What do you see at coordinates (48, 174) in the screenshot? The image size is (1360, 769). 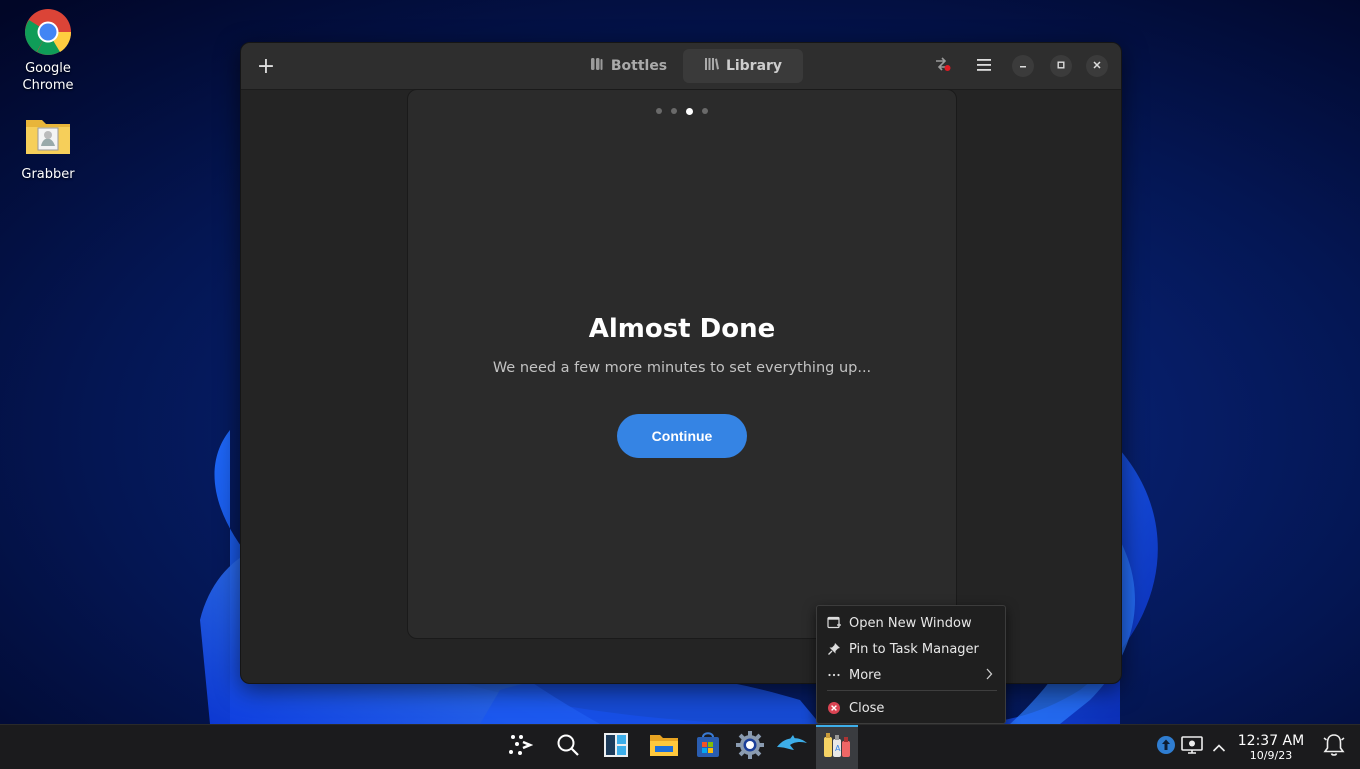 I see `desktop-icon-label: Grabber` at bounding box center [48, 174].